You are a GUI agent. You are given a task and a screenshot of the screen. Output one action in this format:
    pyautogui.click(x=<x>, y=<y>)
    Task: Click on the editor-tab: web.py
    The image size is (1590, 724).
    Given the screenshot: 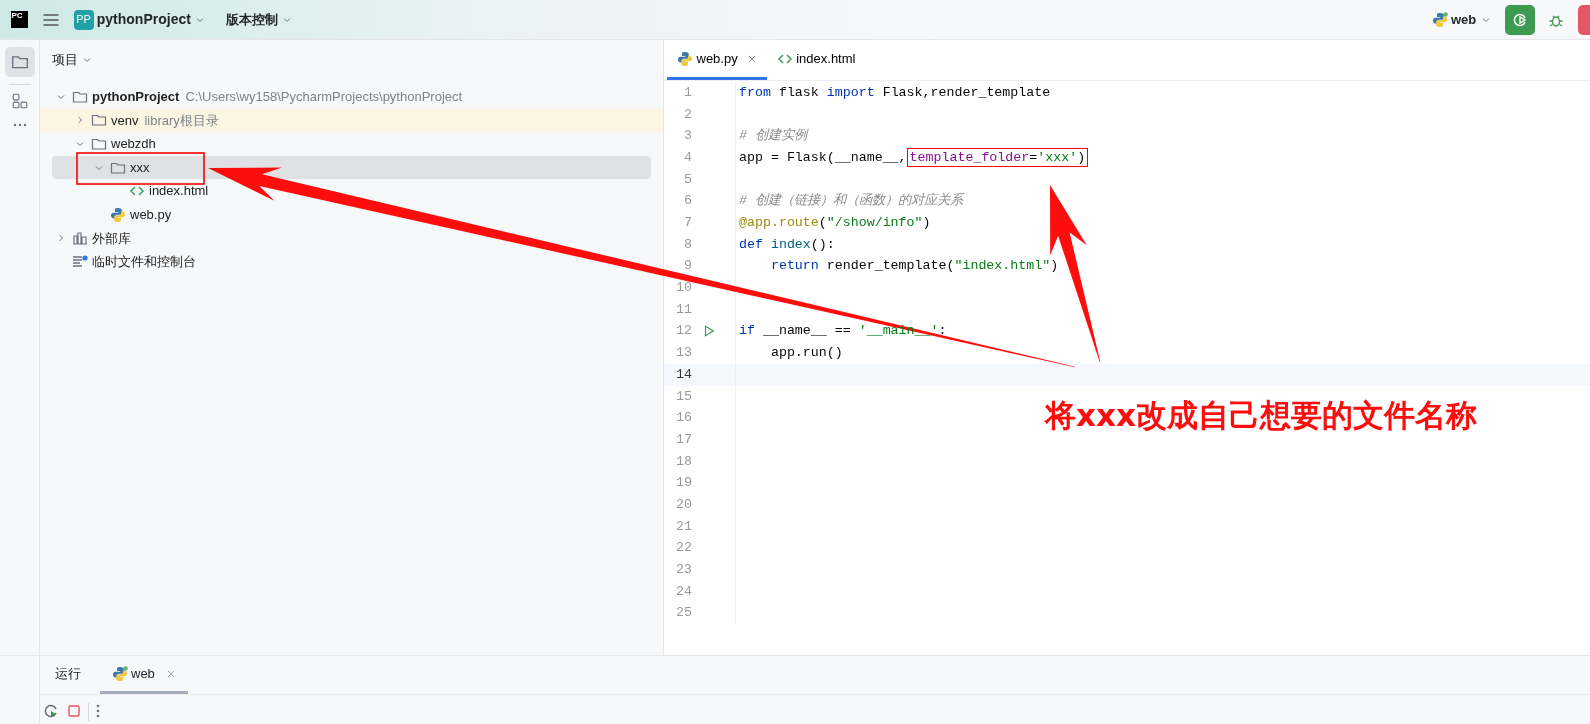 What is the action you would take?
    pyautogui.click(x=717, y=60)
    